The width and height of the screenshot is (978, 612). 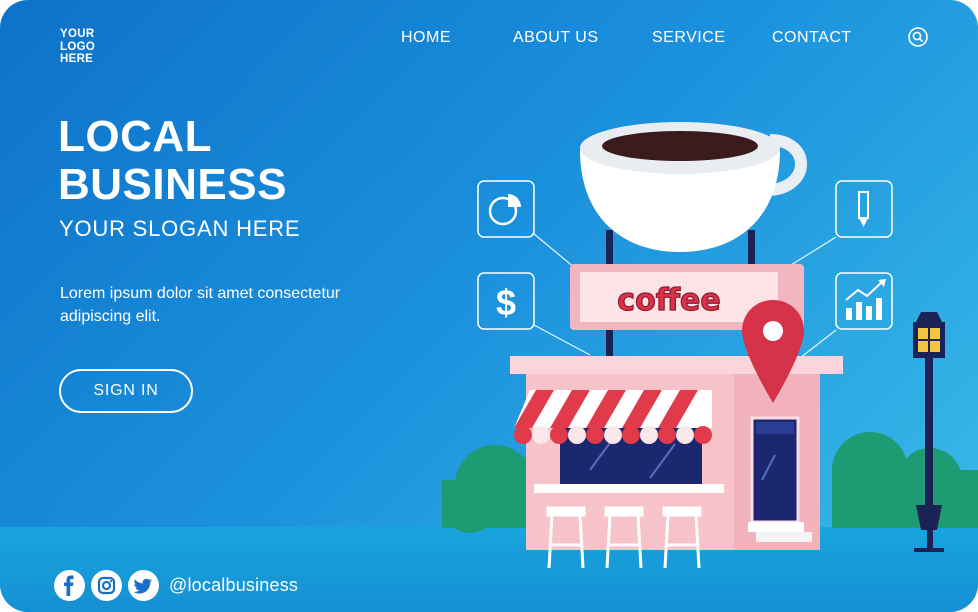 I want to click on social-links: @localbusiness, so click(x=176, y=585).